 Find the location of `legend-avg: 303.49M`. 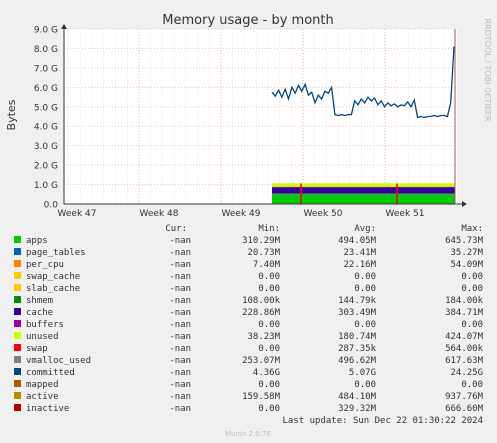

legend-avg: 303.49M is located at coordinates (357, 313).